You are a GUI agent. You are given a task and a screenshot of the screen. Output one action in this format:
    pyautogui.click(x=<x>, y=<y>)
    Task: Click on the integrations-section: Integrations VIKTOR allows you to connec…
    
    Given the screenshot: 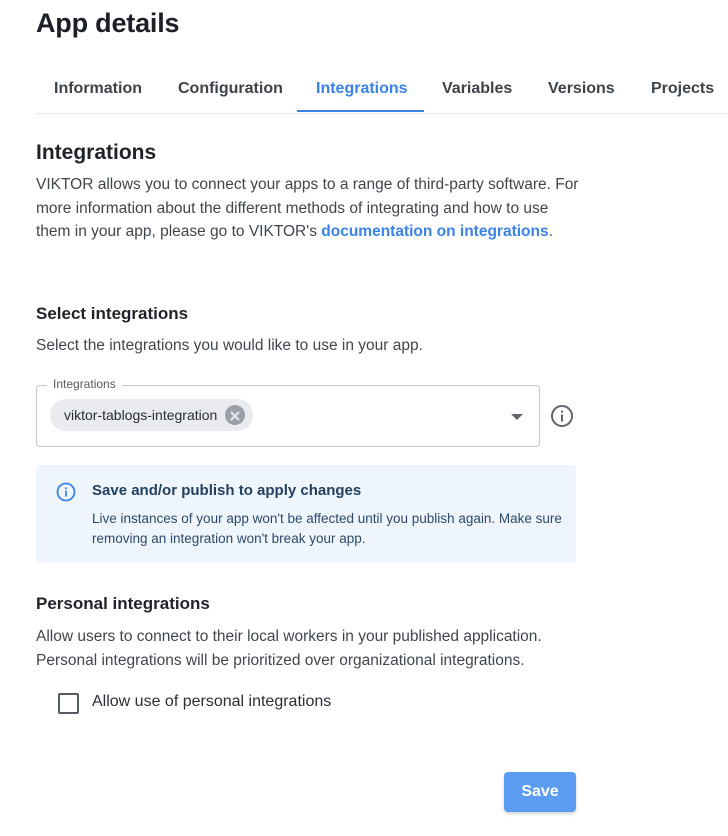 What is the action you would take?
    pyautogui.click(x=308, y=192)
    